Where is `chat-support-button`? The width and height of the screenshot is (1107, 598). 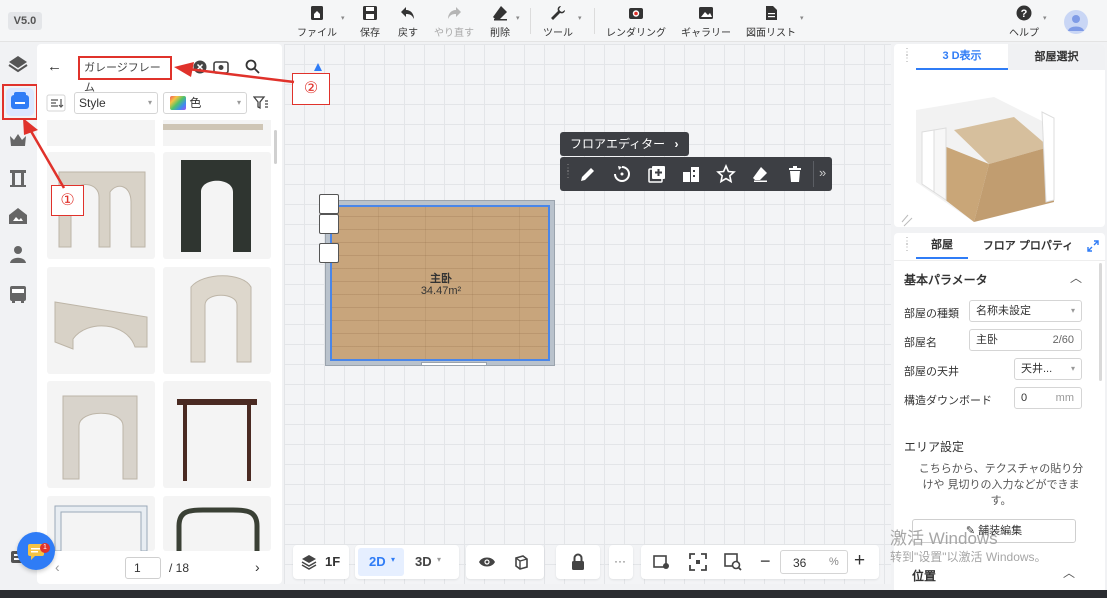 chat-support-button is located at coordinates (36, 551).